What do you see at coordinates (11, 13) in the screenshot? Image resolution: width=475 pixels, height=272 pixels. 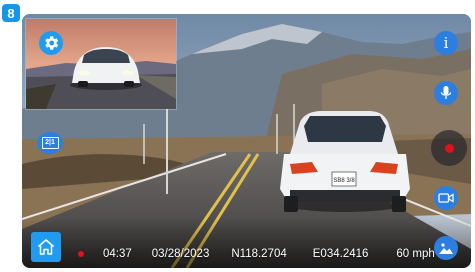 I see `callout-badge: 8` at bounding box center [11, 13].